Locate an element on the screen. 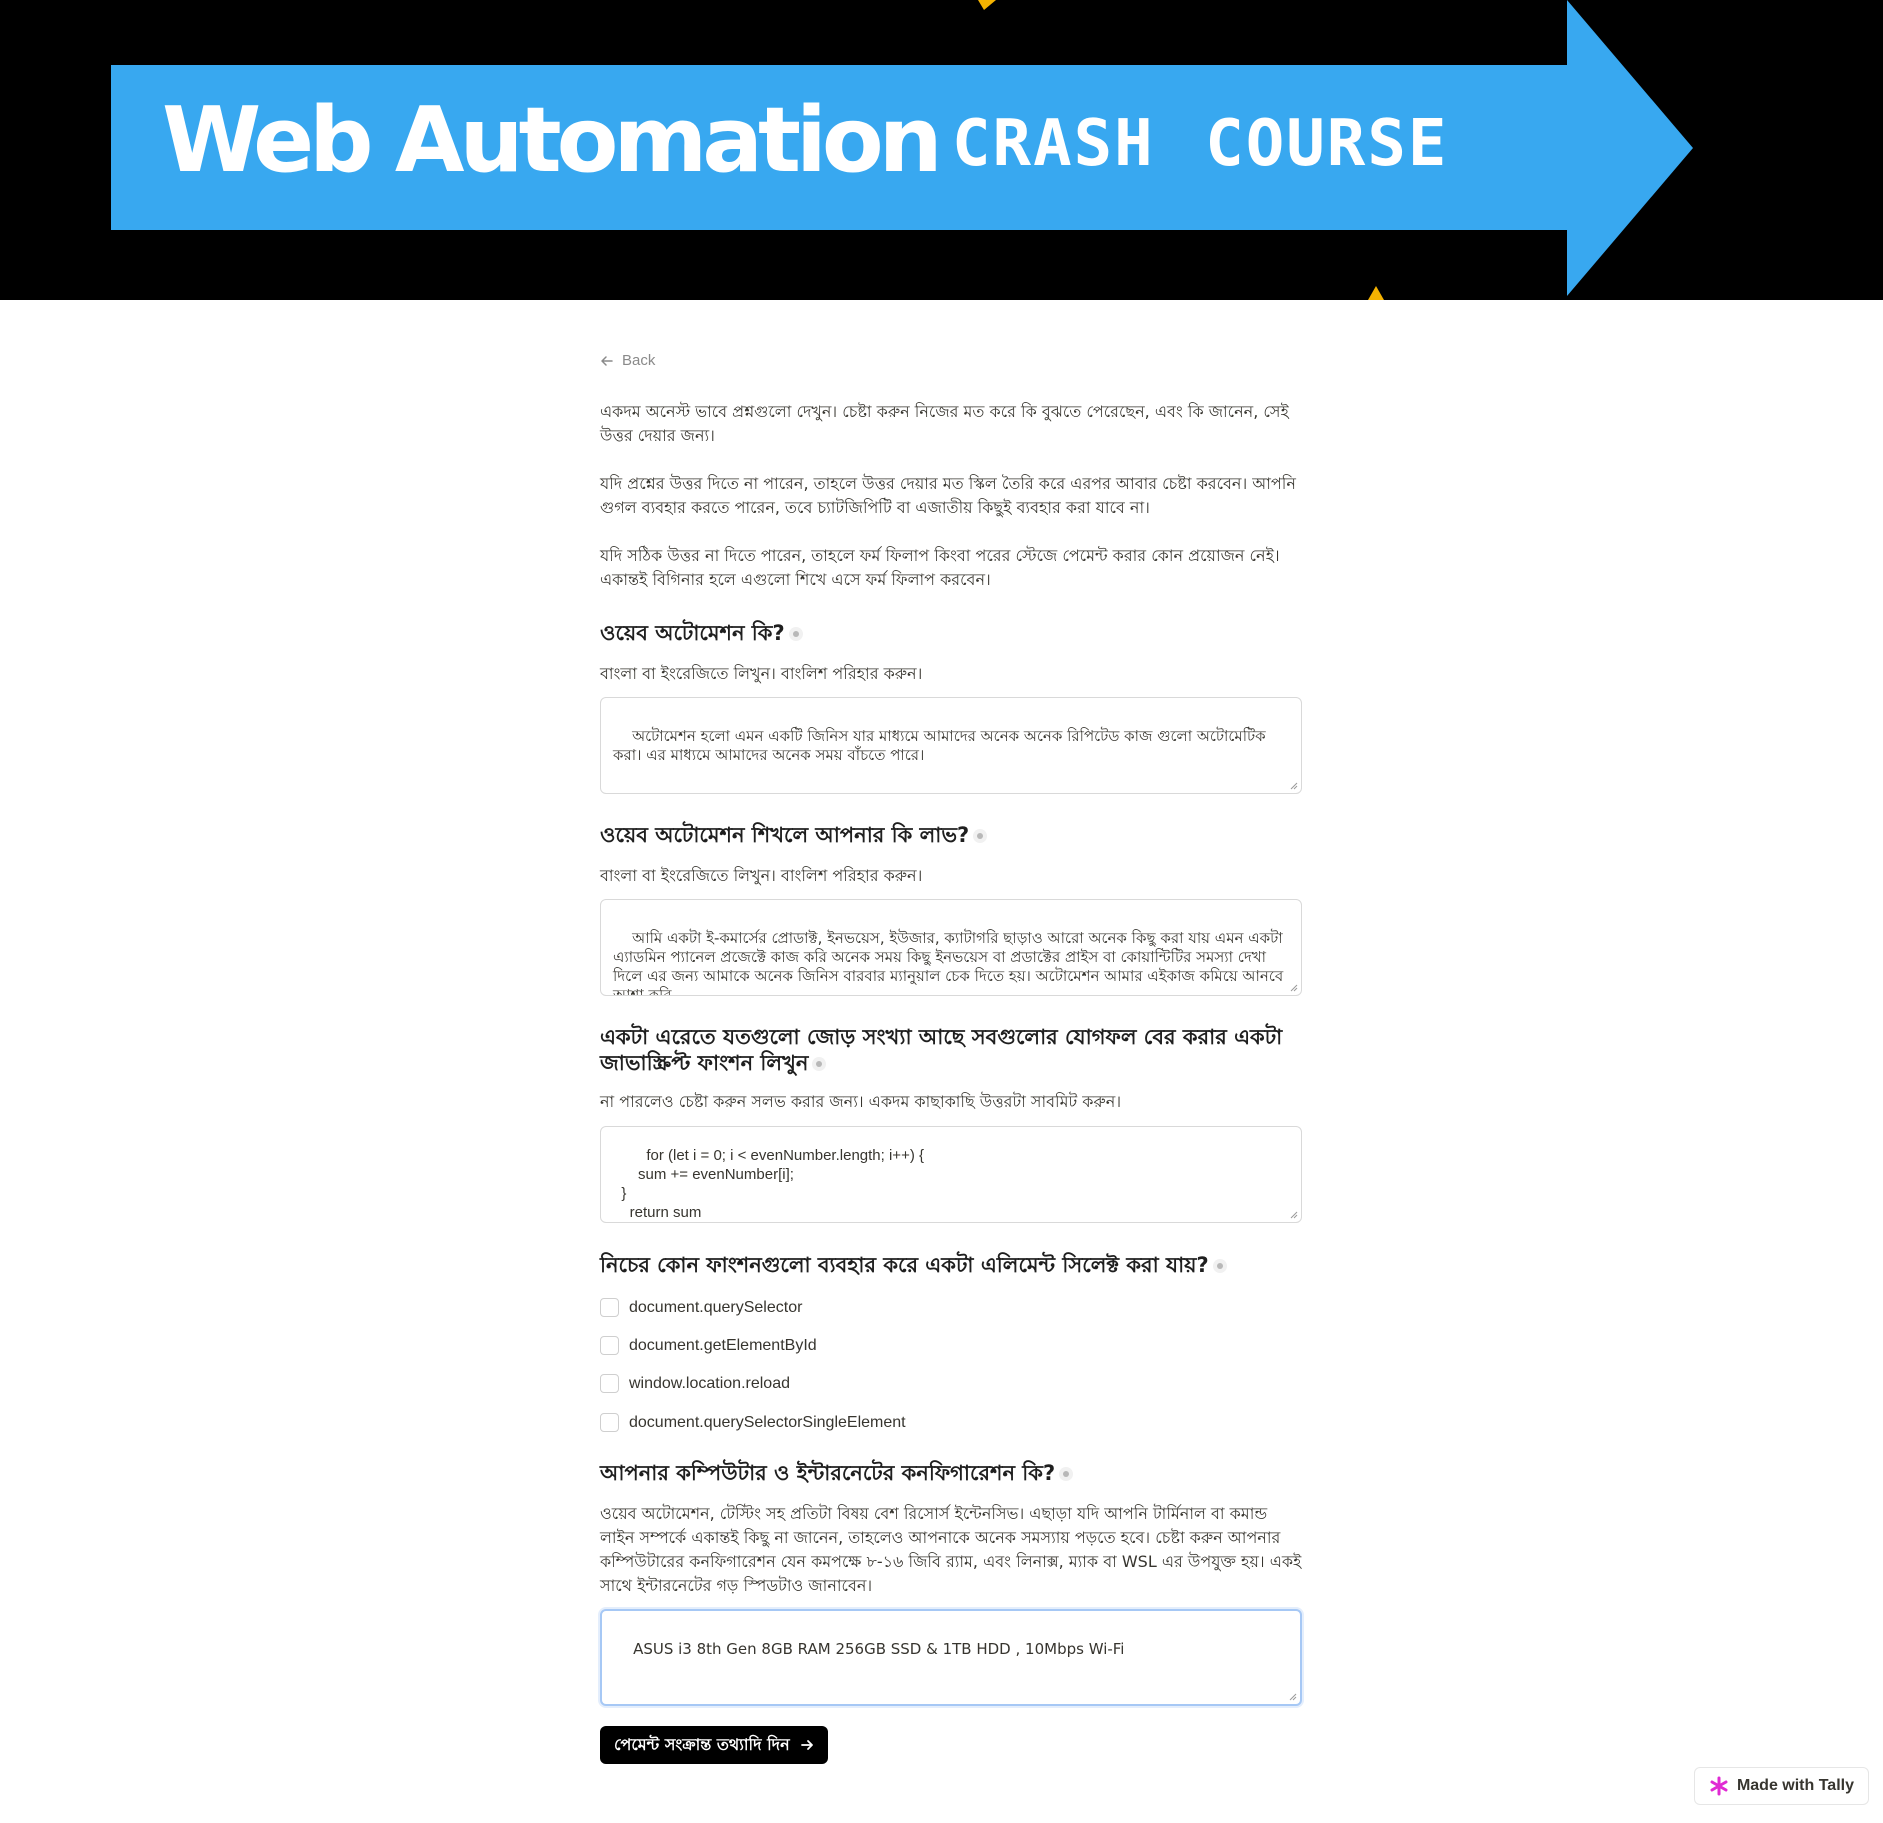 The image size is (1883, 1823). question-title: ওয়েব অটোমেশন শিখলে আপনার কি লাভ? is located at coordinates (951, 835).